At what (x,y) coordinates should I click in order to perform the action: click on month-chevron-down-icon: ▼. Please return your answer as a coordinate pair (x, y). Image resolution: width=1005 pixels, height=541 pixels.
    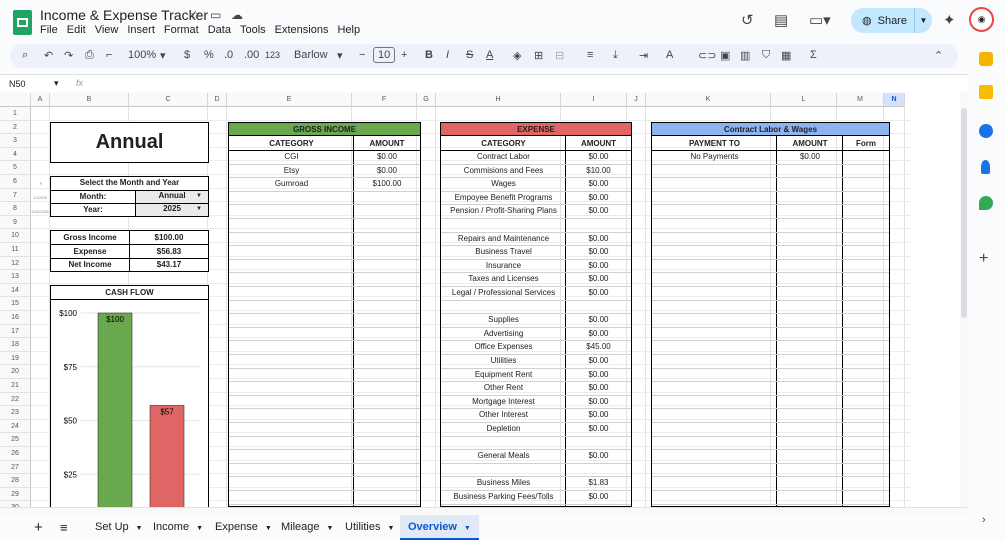
    Looking at the image, I should click on (199, 196).